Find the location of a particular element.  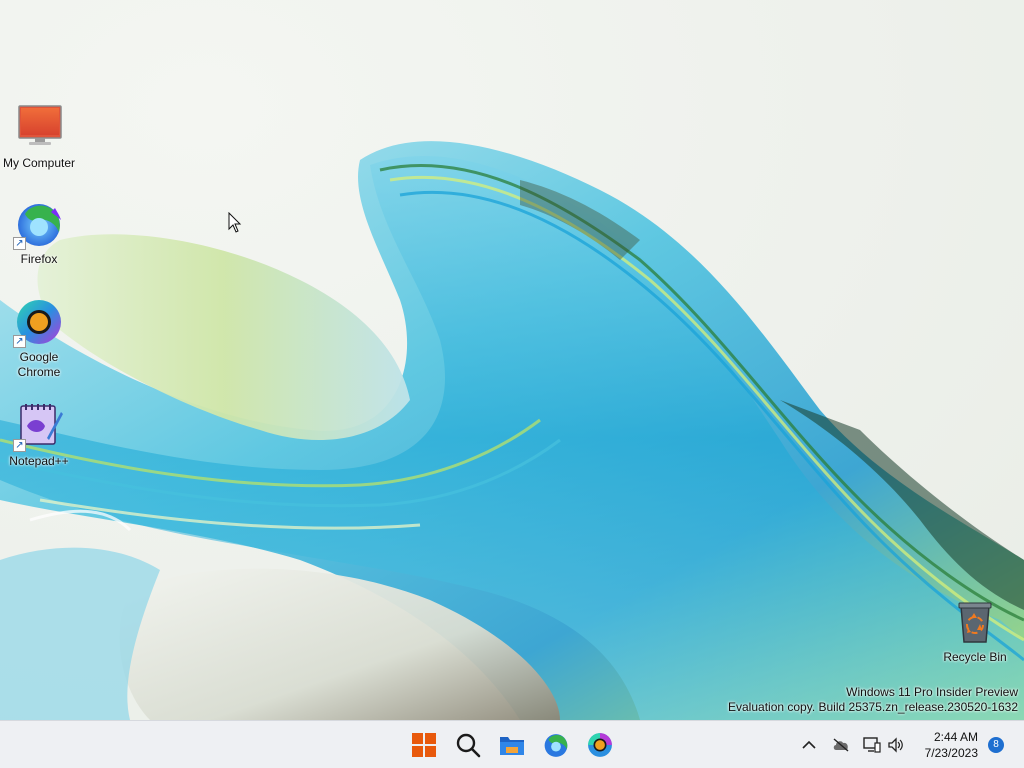

desktop-icon-label: Google Chrome is located at coordinates (39, 364).